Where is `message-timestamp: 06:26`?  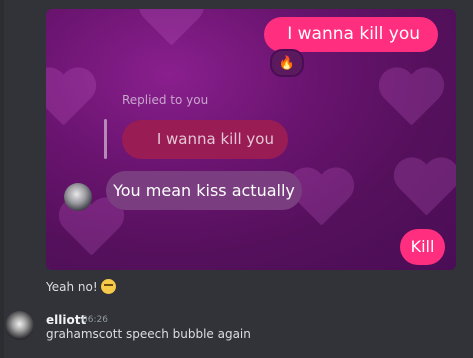
message-timestamp: 06:26 is located at coordinates (95, 320).